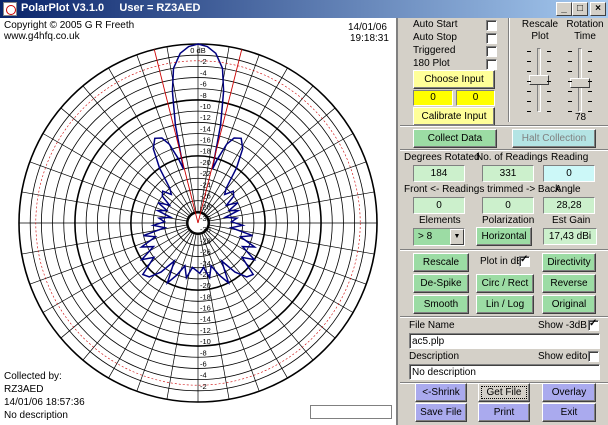 This screenshot has height=425, width=608. Describe the element at coordinates (441, 392) in the screenshot. I see `shrink-button: <-Shrink` at that location.